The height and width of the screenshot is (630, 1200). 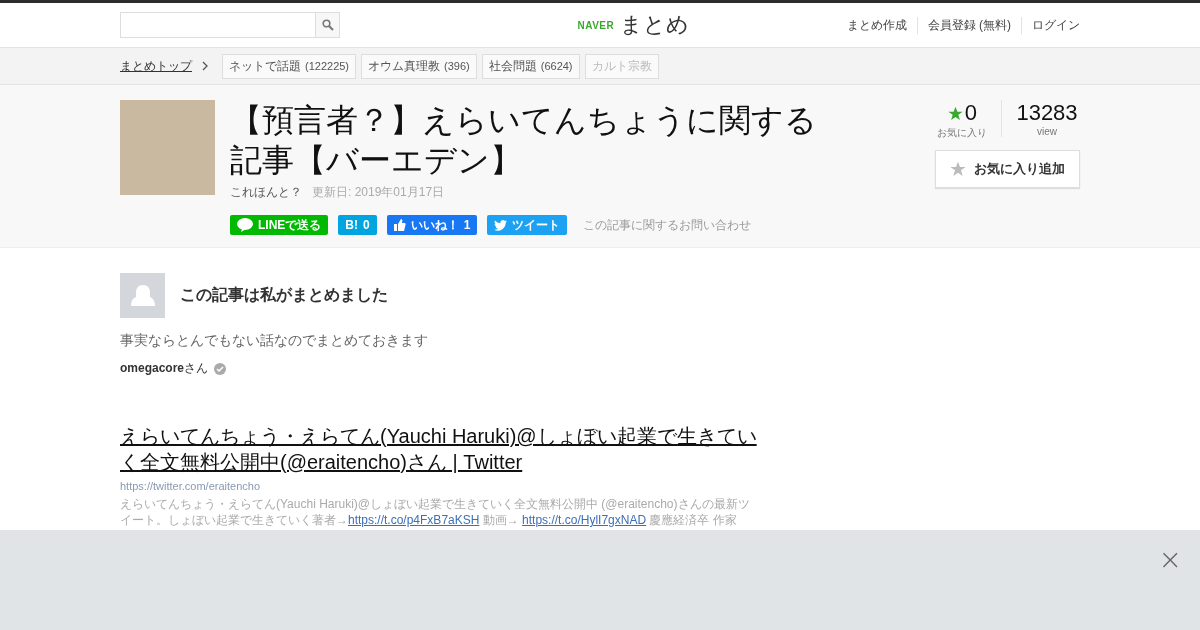 What do you see at coordinates (378, 192) in the screenshot?
I see `updated-date: 更新日: 2019年01月17日` at bounding box center [378, 192].